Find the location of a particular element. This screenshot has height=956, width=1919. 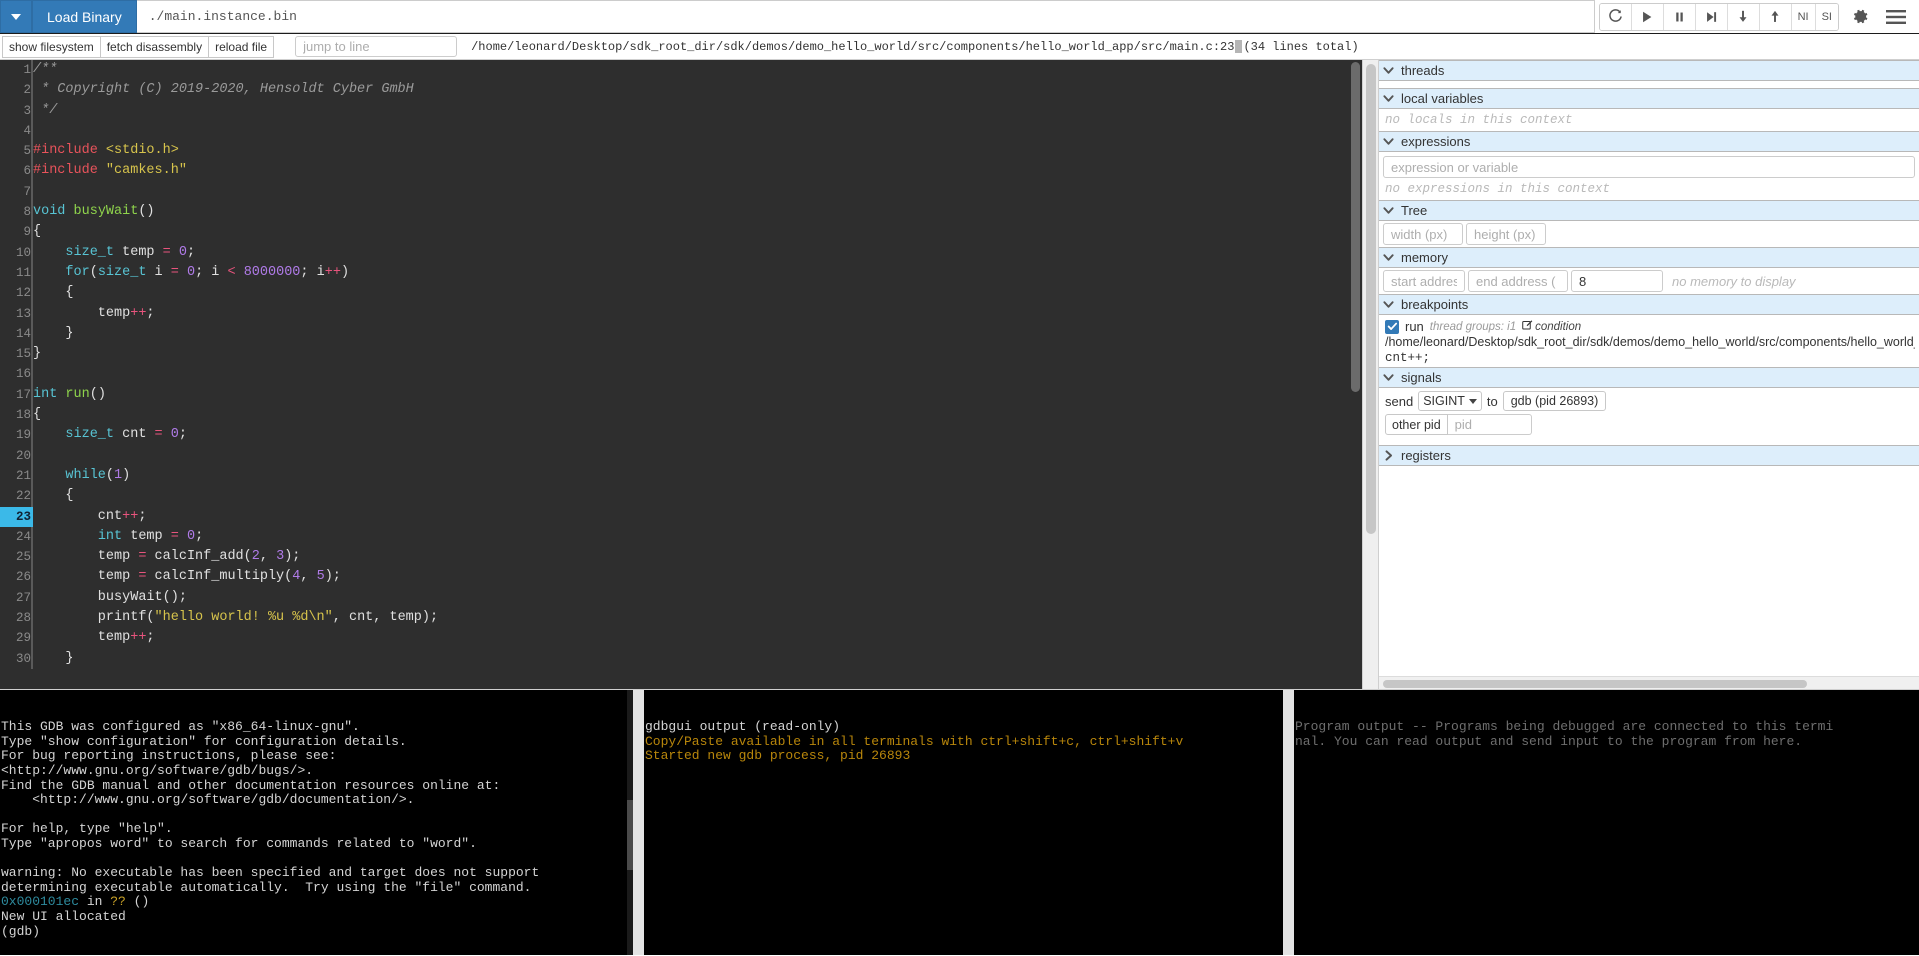

memory-end-address-input is located at coordinates (1518, 281).